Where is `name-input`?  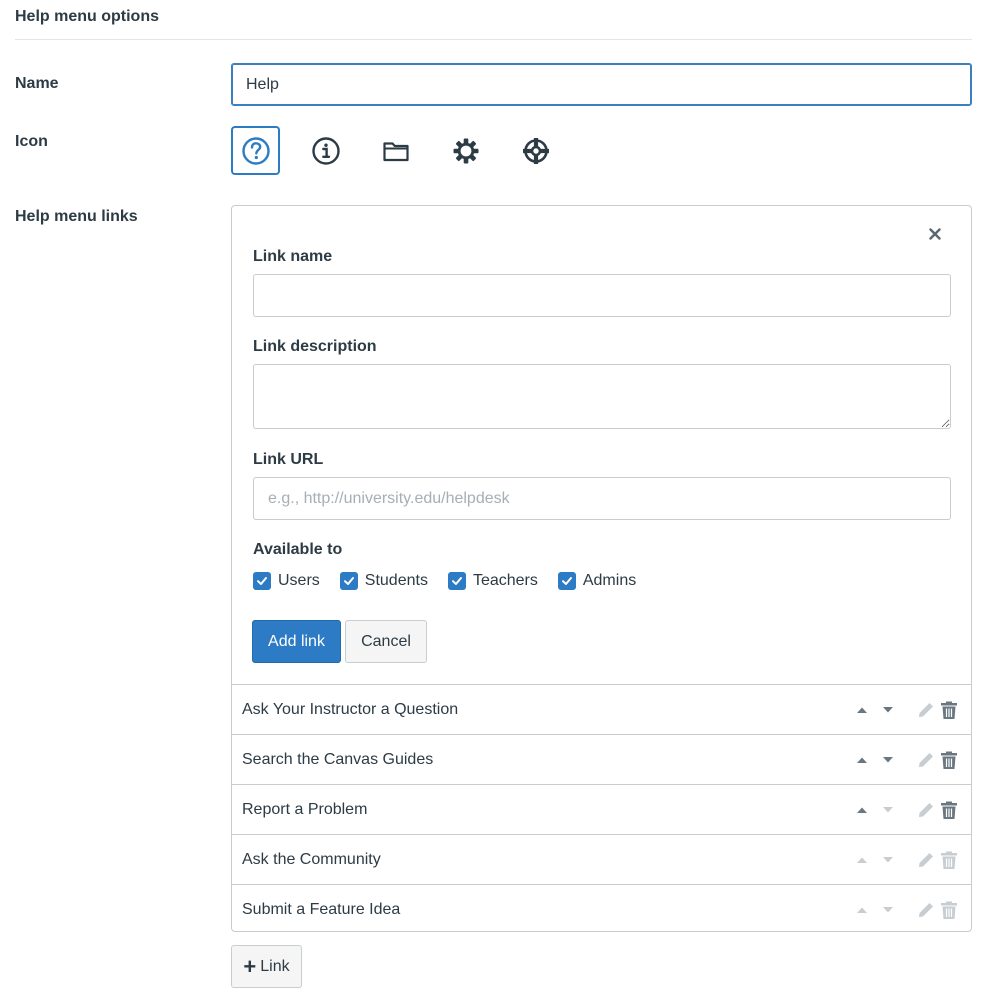
name-input is located at coordinates (601, 84).